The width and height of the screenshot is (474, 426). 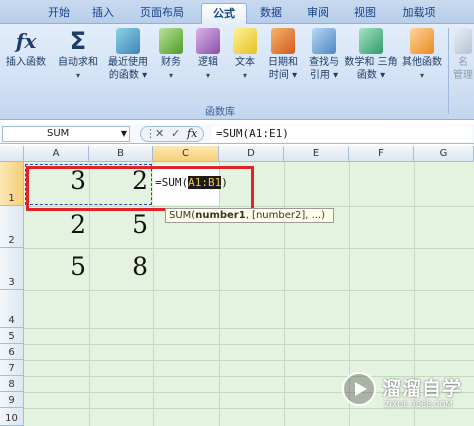 What do you see at coordinates (192, 134) in the screenshot?
I see `insert-function-icon: fx` at bounding box center [192, 134].